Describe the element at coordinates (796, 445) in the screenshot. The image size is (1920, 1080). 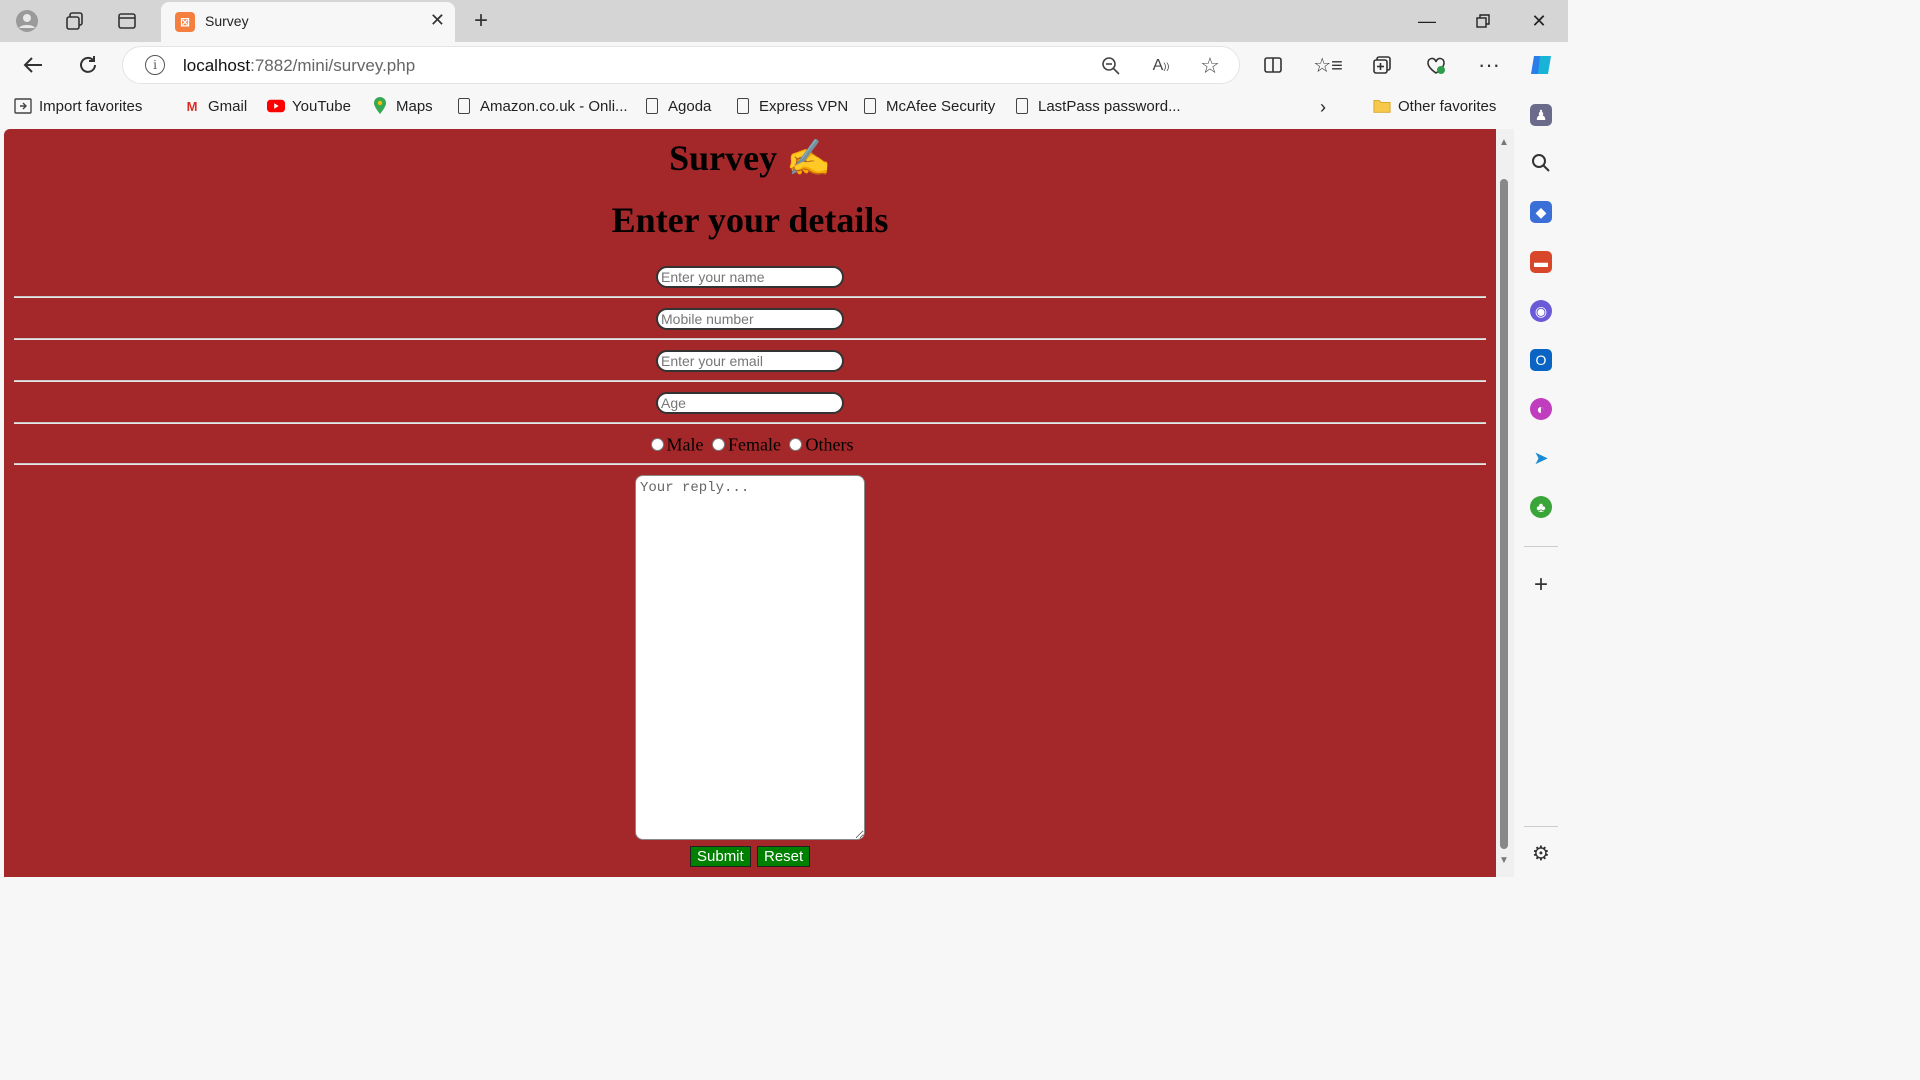
I see `others-radio` at that location.